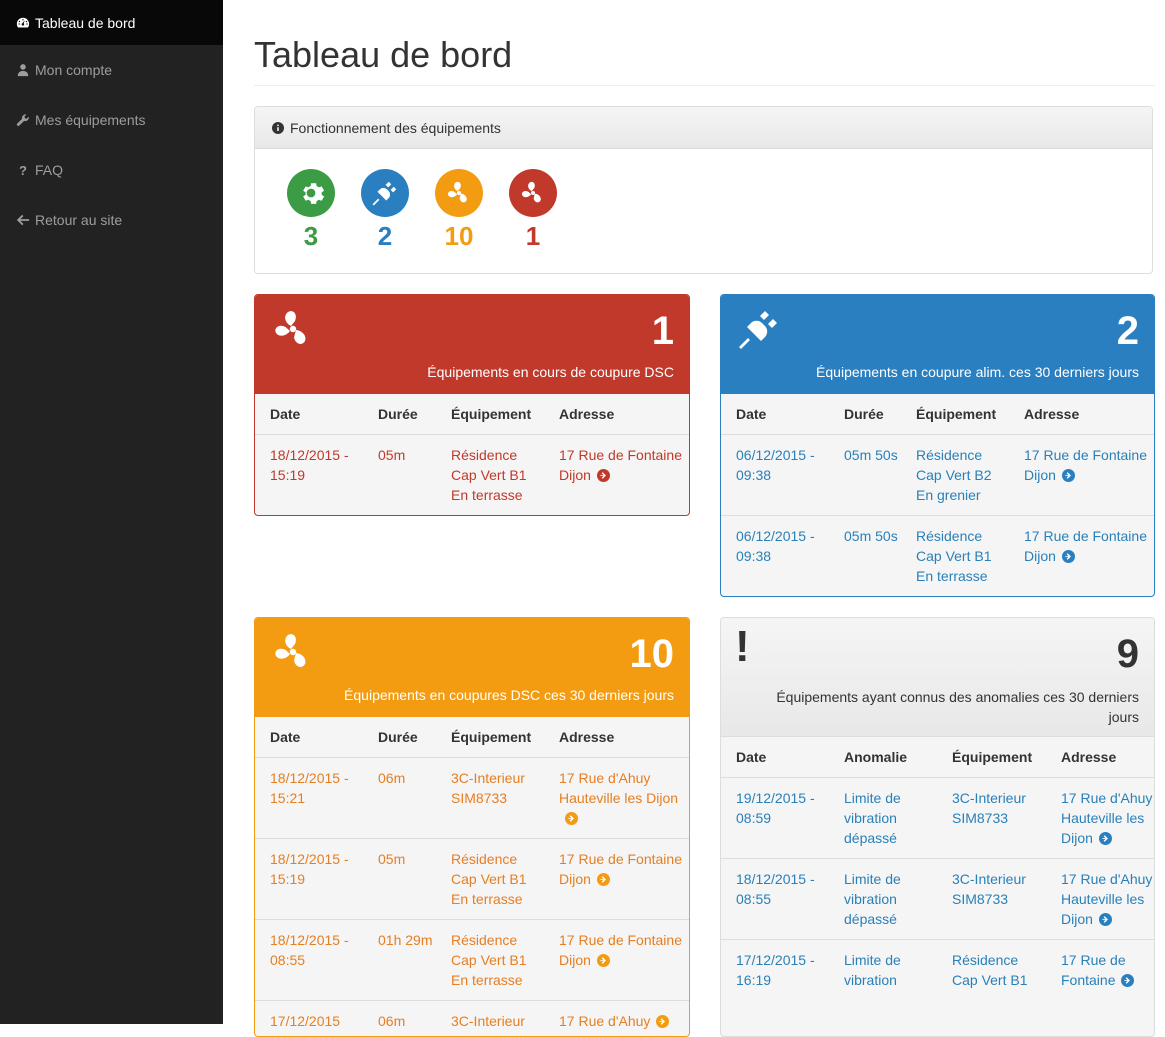  Describe the element at coordinates (663, 331) in the screenshot. I see `card-count: 1` at that location.